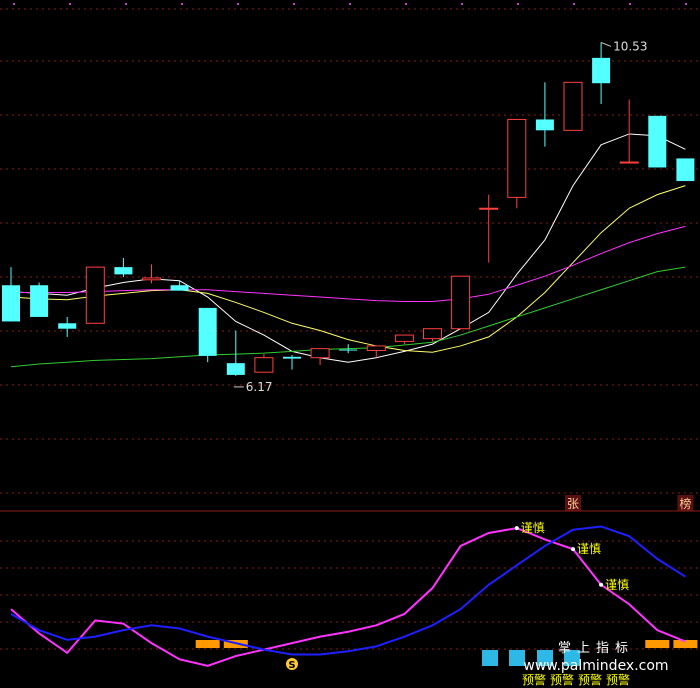 The height and width of the screenshot is (688, 700). Describe the element at coordinates (606, 44) in the screenshot. I see `annotation-leader` at that location.